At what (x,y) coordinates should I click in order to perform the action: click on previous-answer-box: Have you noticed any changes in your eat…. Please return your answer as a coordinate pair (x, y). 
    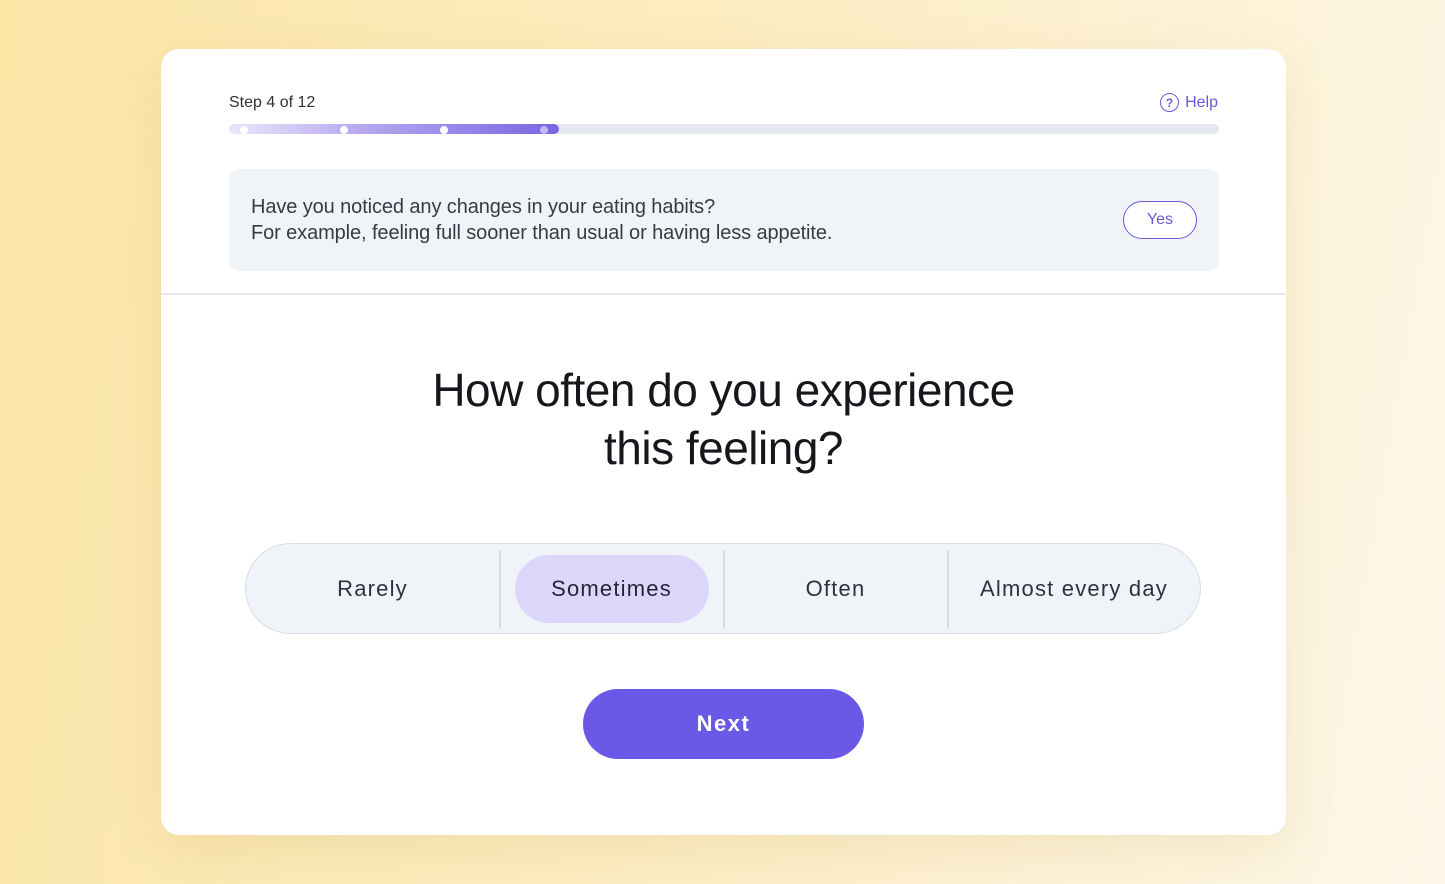
    Looking at the image, I should click on (724, 220).